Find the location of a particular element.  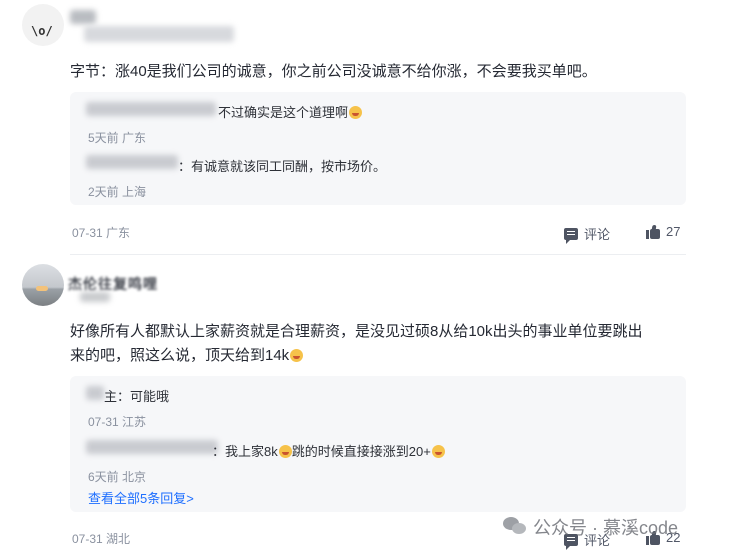

comment-button: 评论 is located at coordinates (587, 234).